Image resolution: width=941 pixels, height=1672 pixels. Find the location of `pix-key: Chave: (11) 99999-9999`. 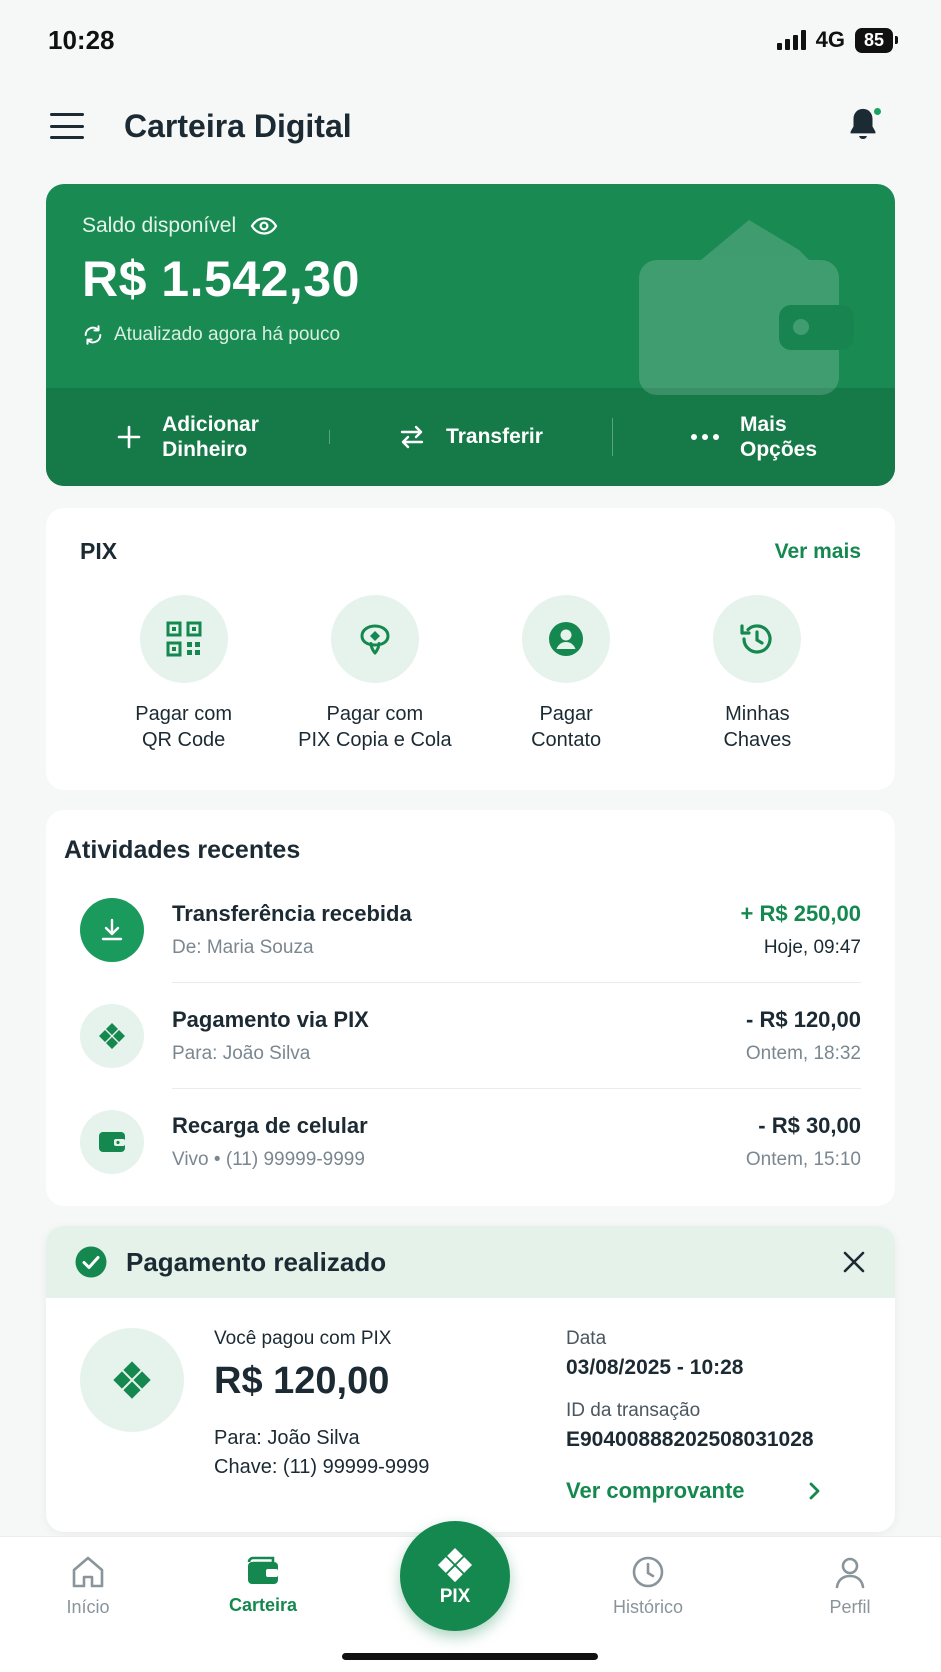

pix-key: Chave: (11) 99999-9999 is located at coordinates (322, 1467).